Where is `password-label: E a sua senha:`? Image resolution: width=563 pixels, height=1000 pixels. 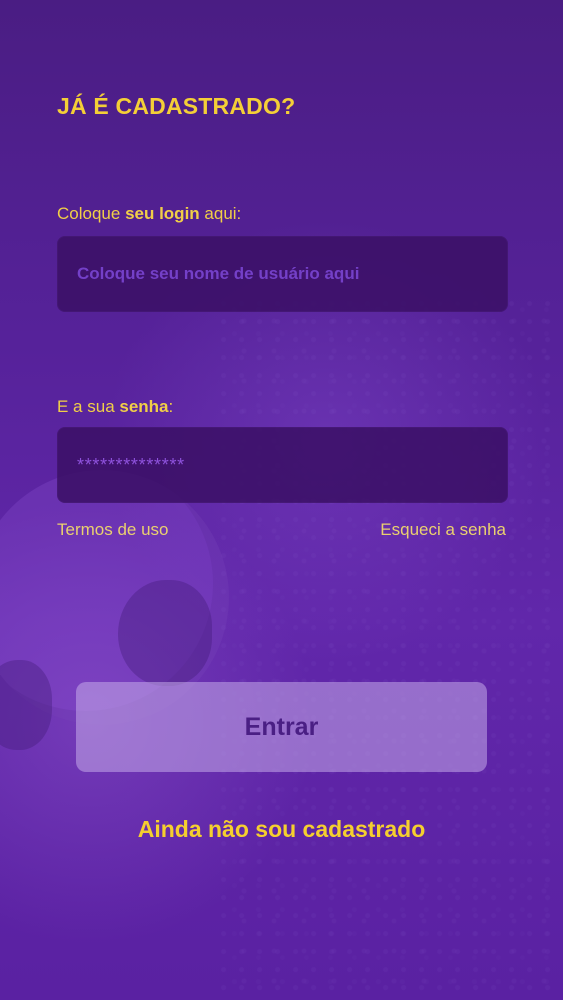 password-label: E a sua senha: is located at coordinates (115, 407).